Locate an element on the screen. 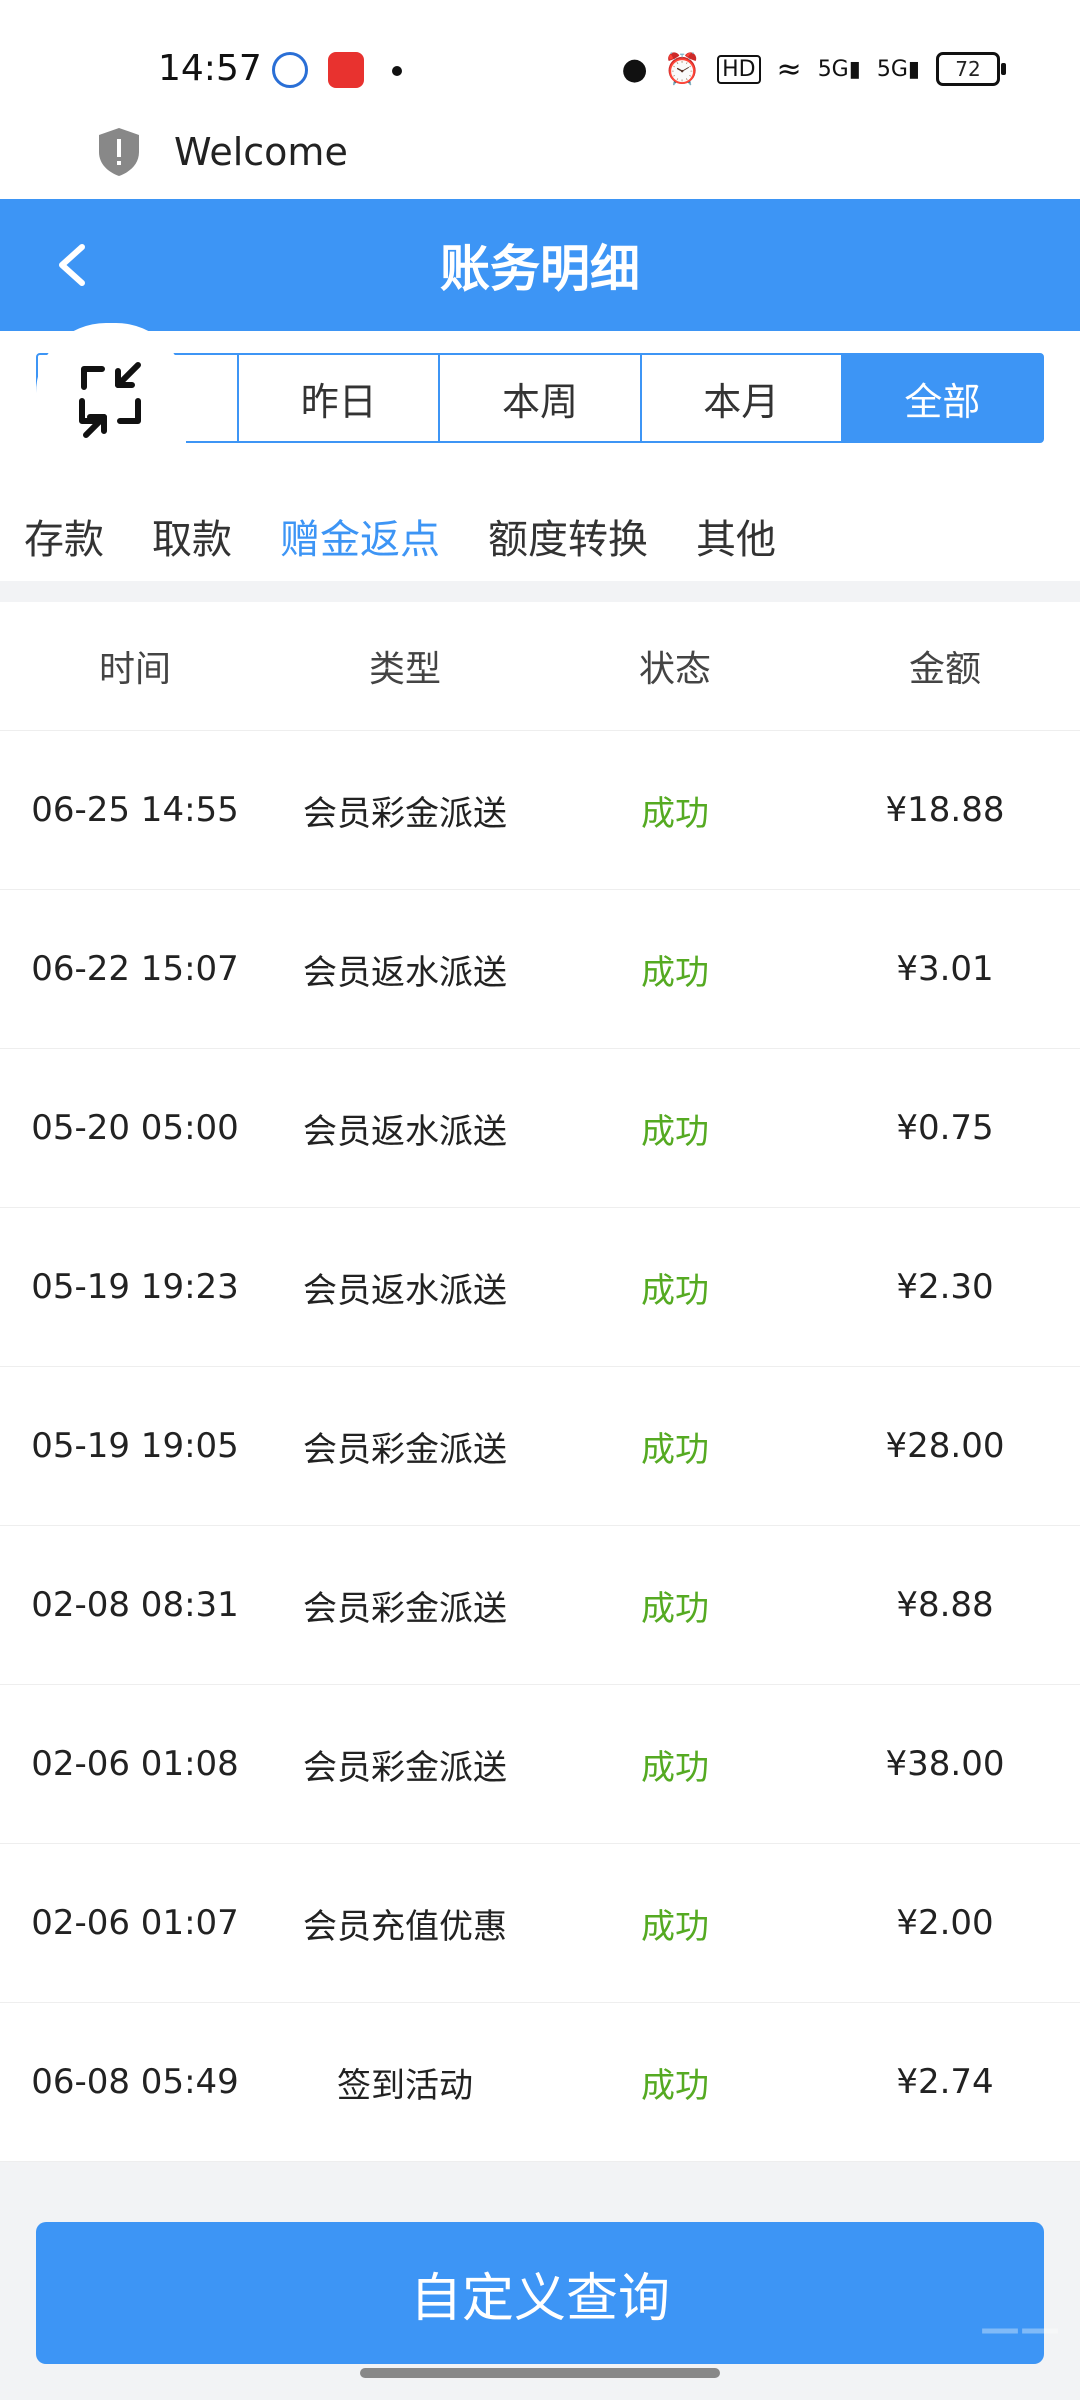  category-tabs: 存款 取款 赠金返点 额度转换 其他 is located at coordinates (400, 547).